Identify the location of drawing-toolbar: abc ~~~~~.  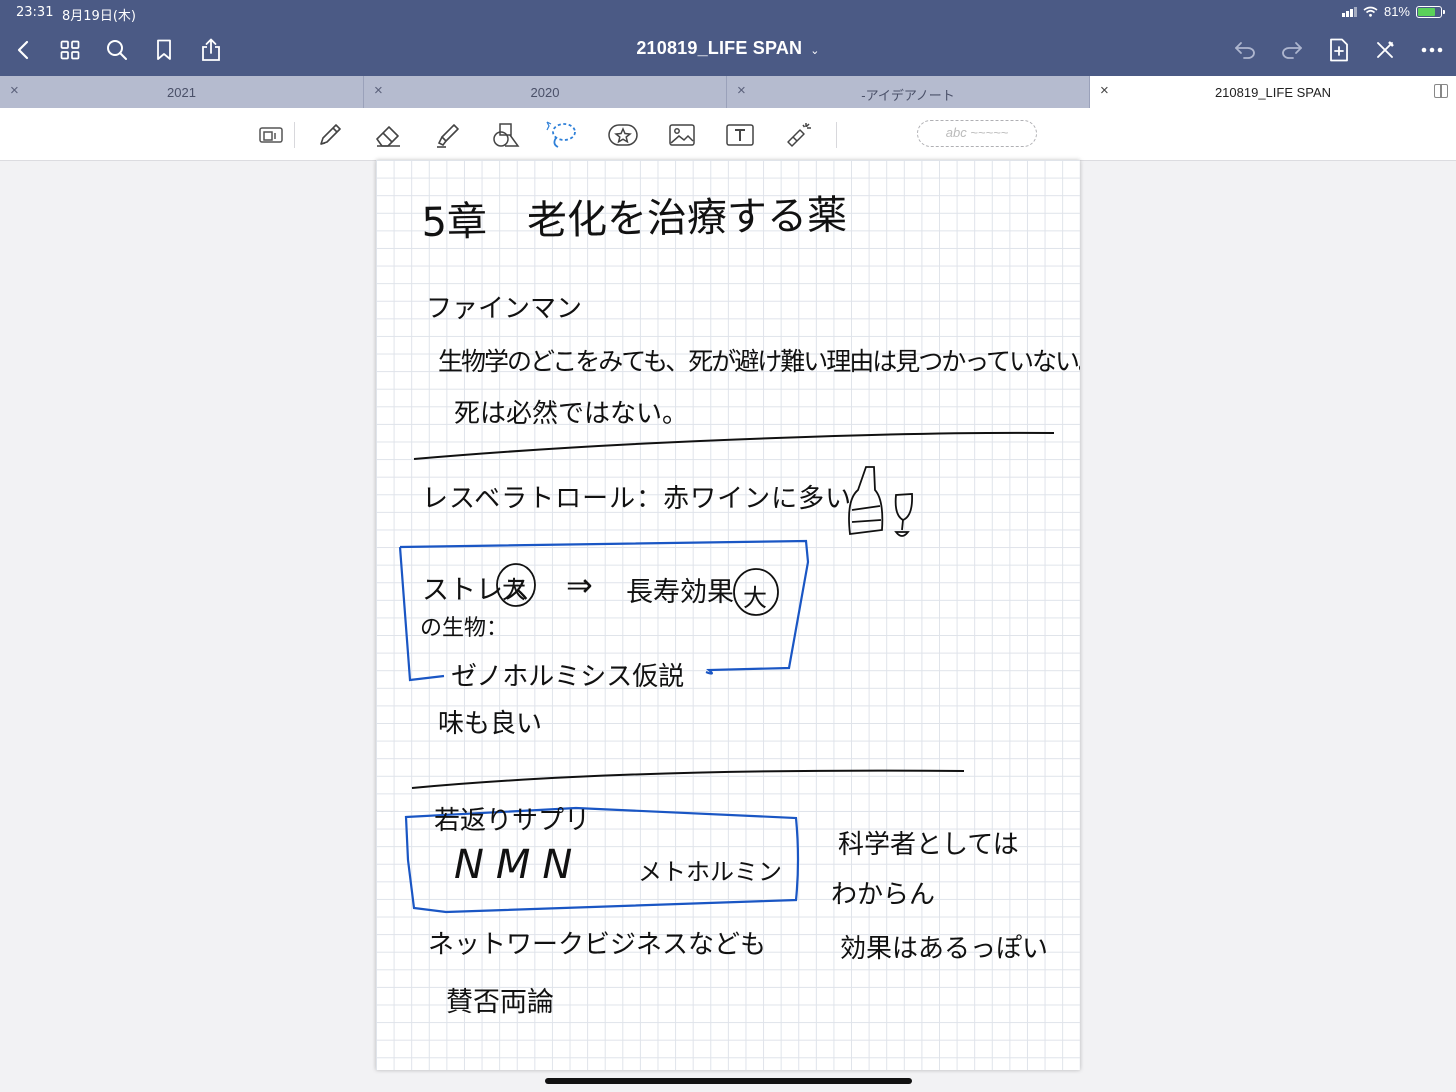
(728, 134).